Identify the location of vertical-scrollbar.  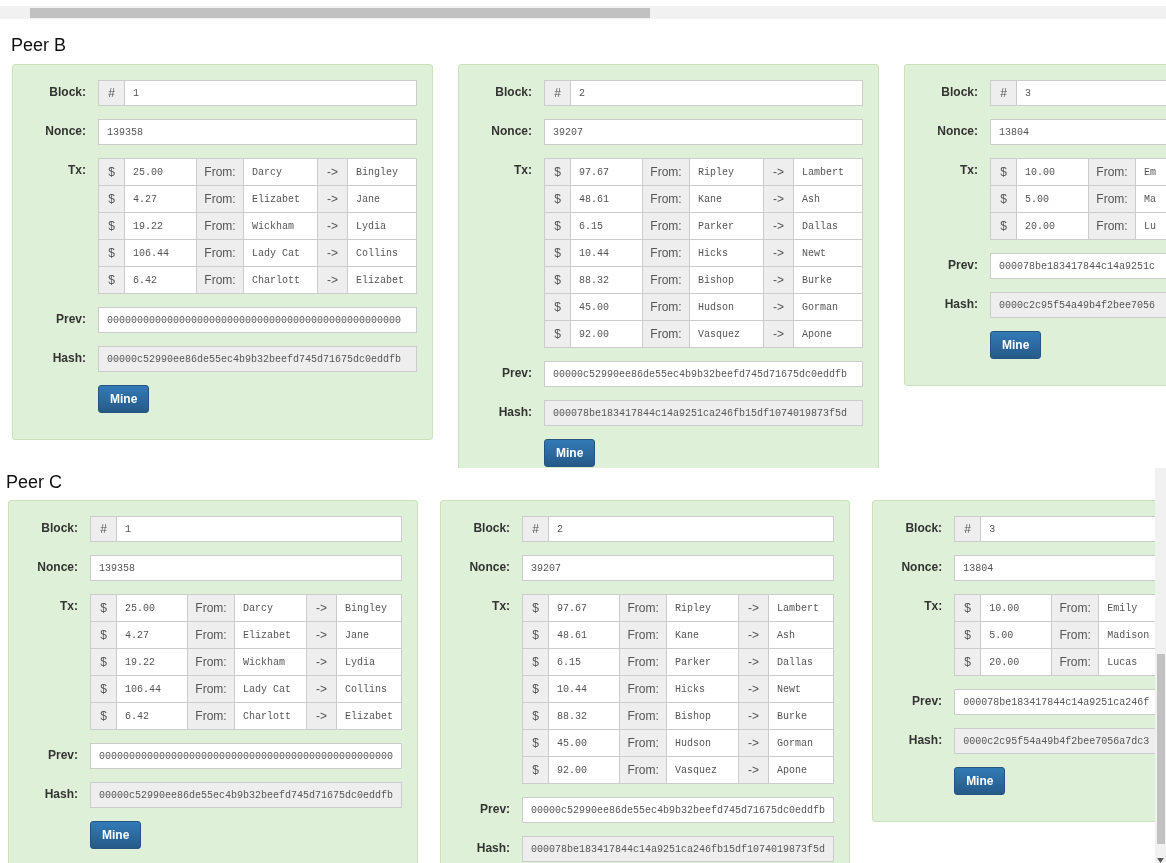
(1160, 665).